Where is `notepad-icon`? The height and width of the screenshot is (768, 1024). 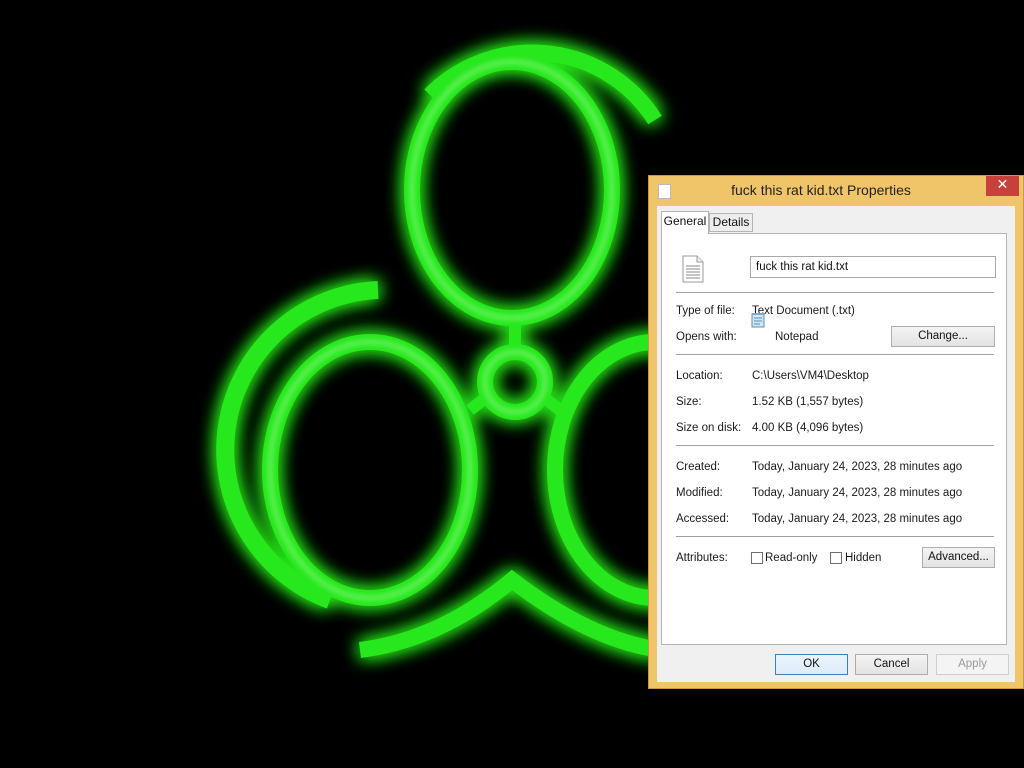
notepad-icon is located at coordinates (758, 320).